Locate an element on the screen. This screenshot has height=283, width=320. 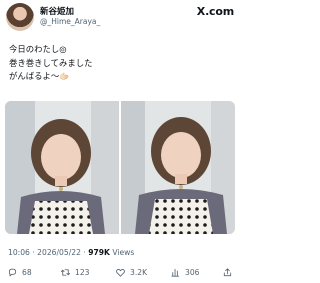
views-button: 306 is located at coordinates (185, 272).